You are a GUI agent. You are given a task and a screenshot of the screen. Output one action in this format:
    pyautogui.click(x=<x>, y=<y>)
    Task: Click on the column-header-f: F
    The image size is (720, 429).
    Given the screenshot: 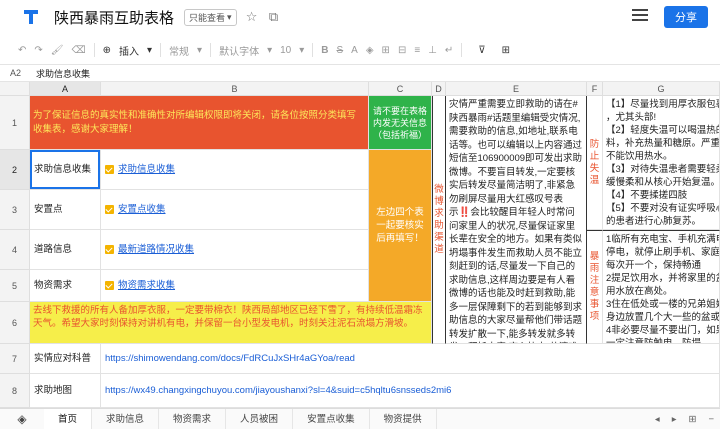 What is the action you would take?
    pyautogui.click(x=595, y=89)
    